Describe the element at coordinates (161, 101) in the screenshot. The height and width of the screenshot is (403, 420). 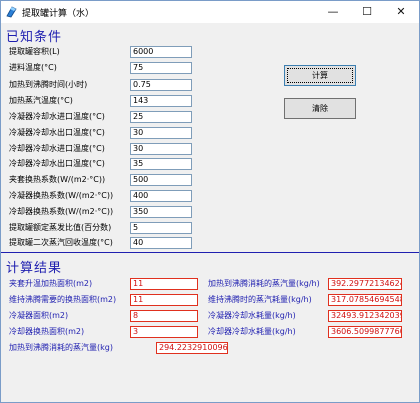
I see `steam-temp-input: 143` at that location.